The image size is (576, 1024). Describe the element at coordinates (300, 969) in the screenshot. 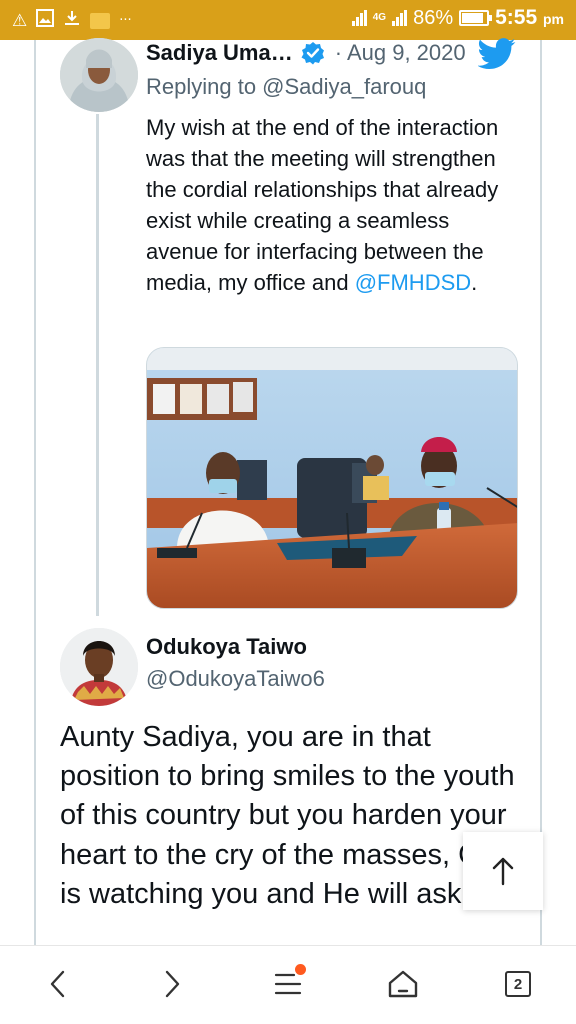

I see `notification-dot` at that location.